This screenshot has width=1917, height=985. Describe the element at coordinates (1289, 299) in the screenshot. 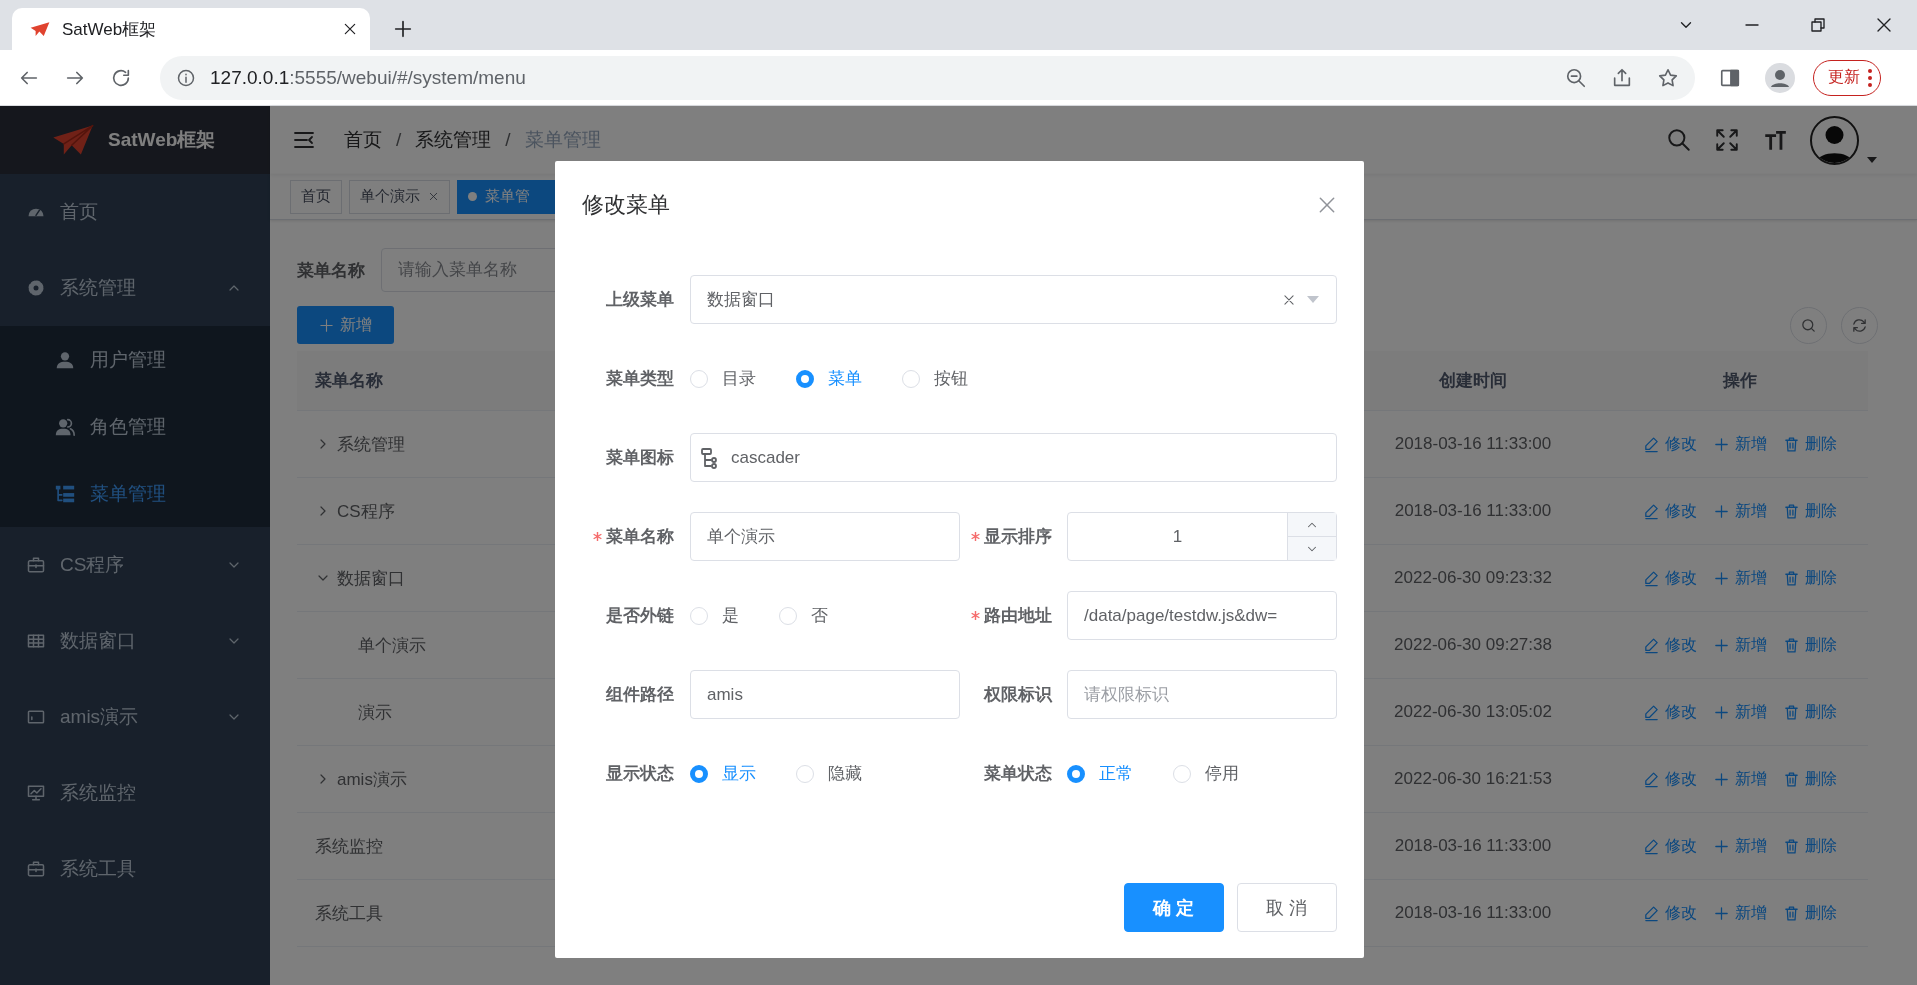

I see `clear-icon` at that location.